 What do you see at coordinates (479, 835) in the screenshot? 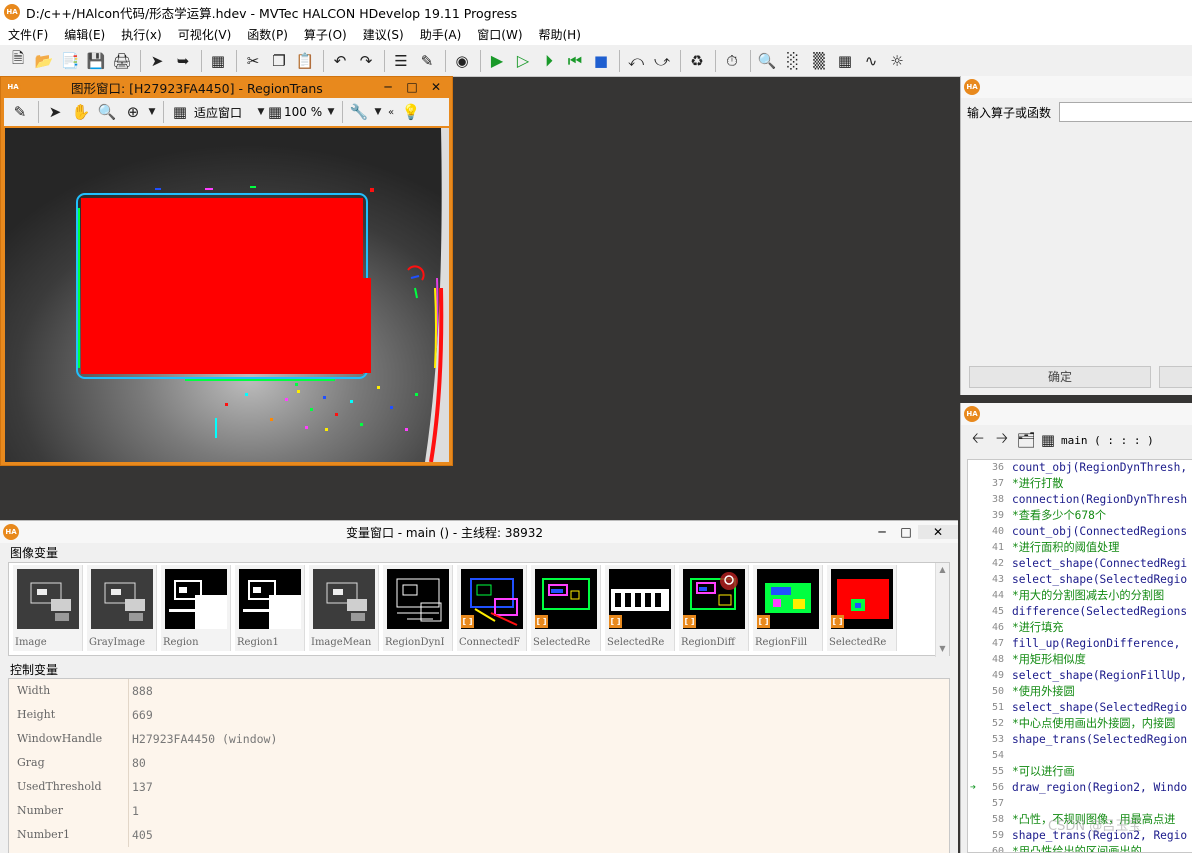
I see `control-variable-row: Number1 405` at bounding box center [479, 835].